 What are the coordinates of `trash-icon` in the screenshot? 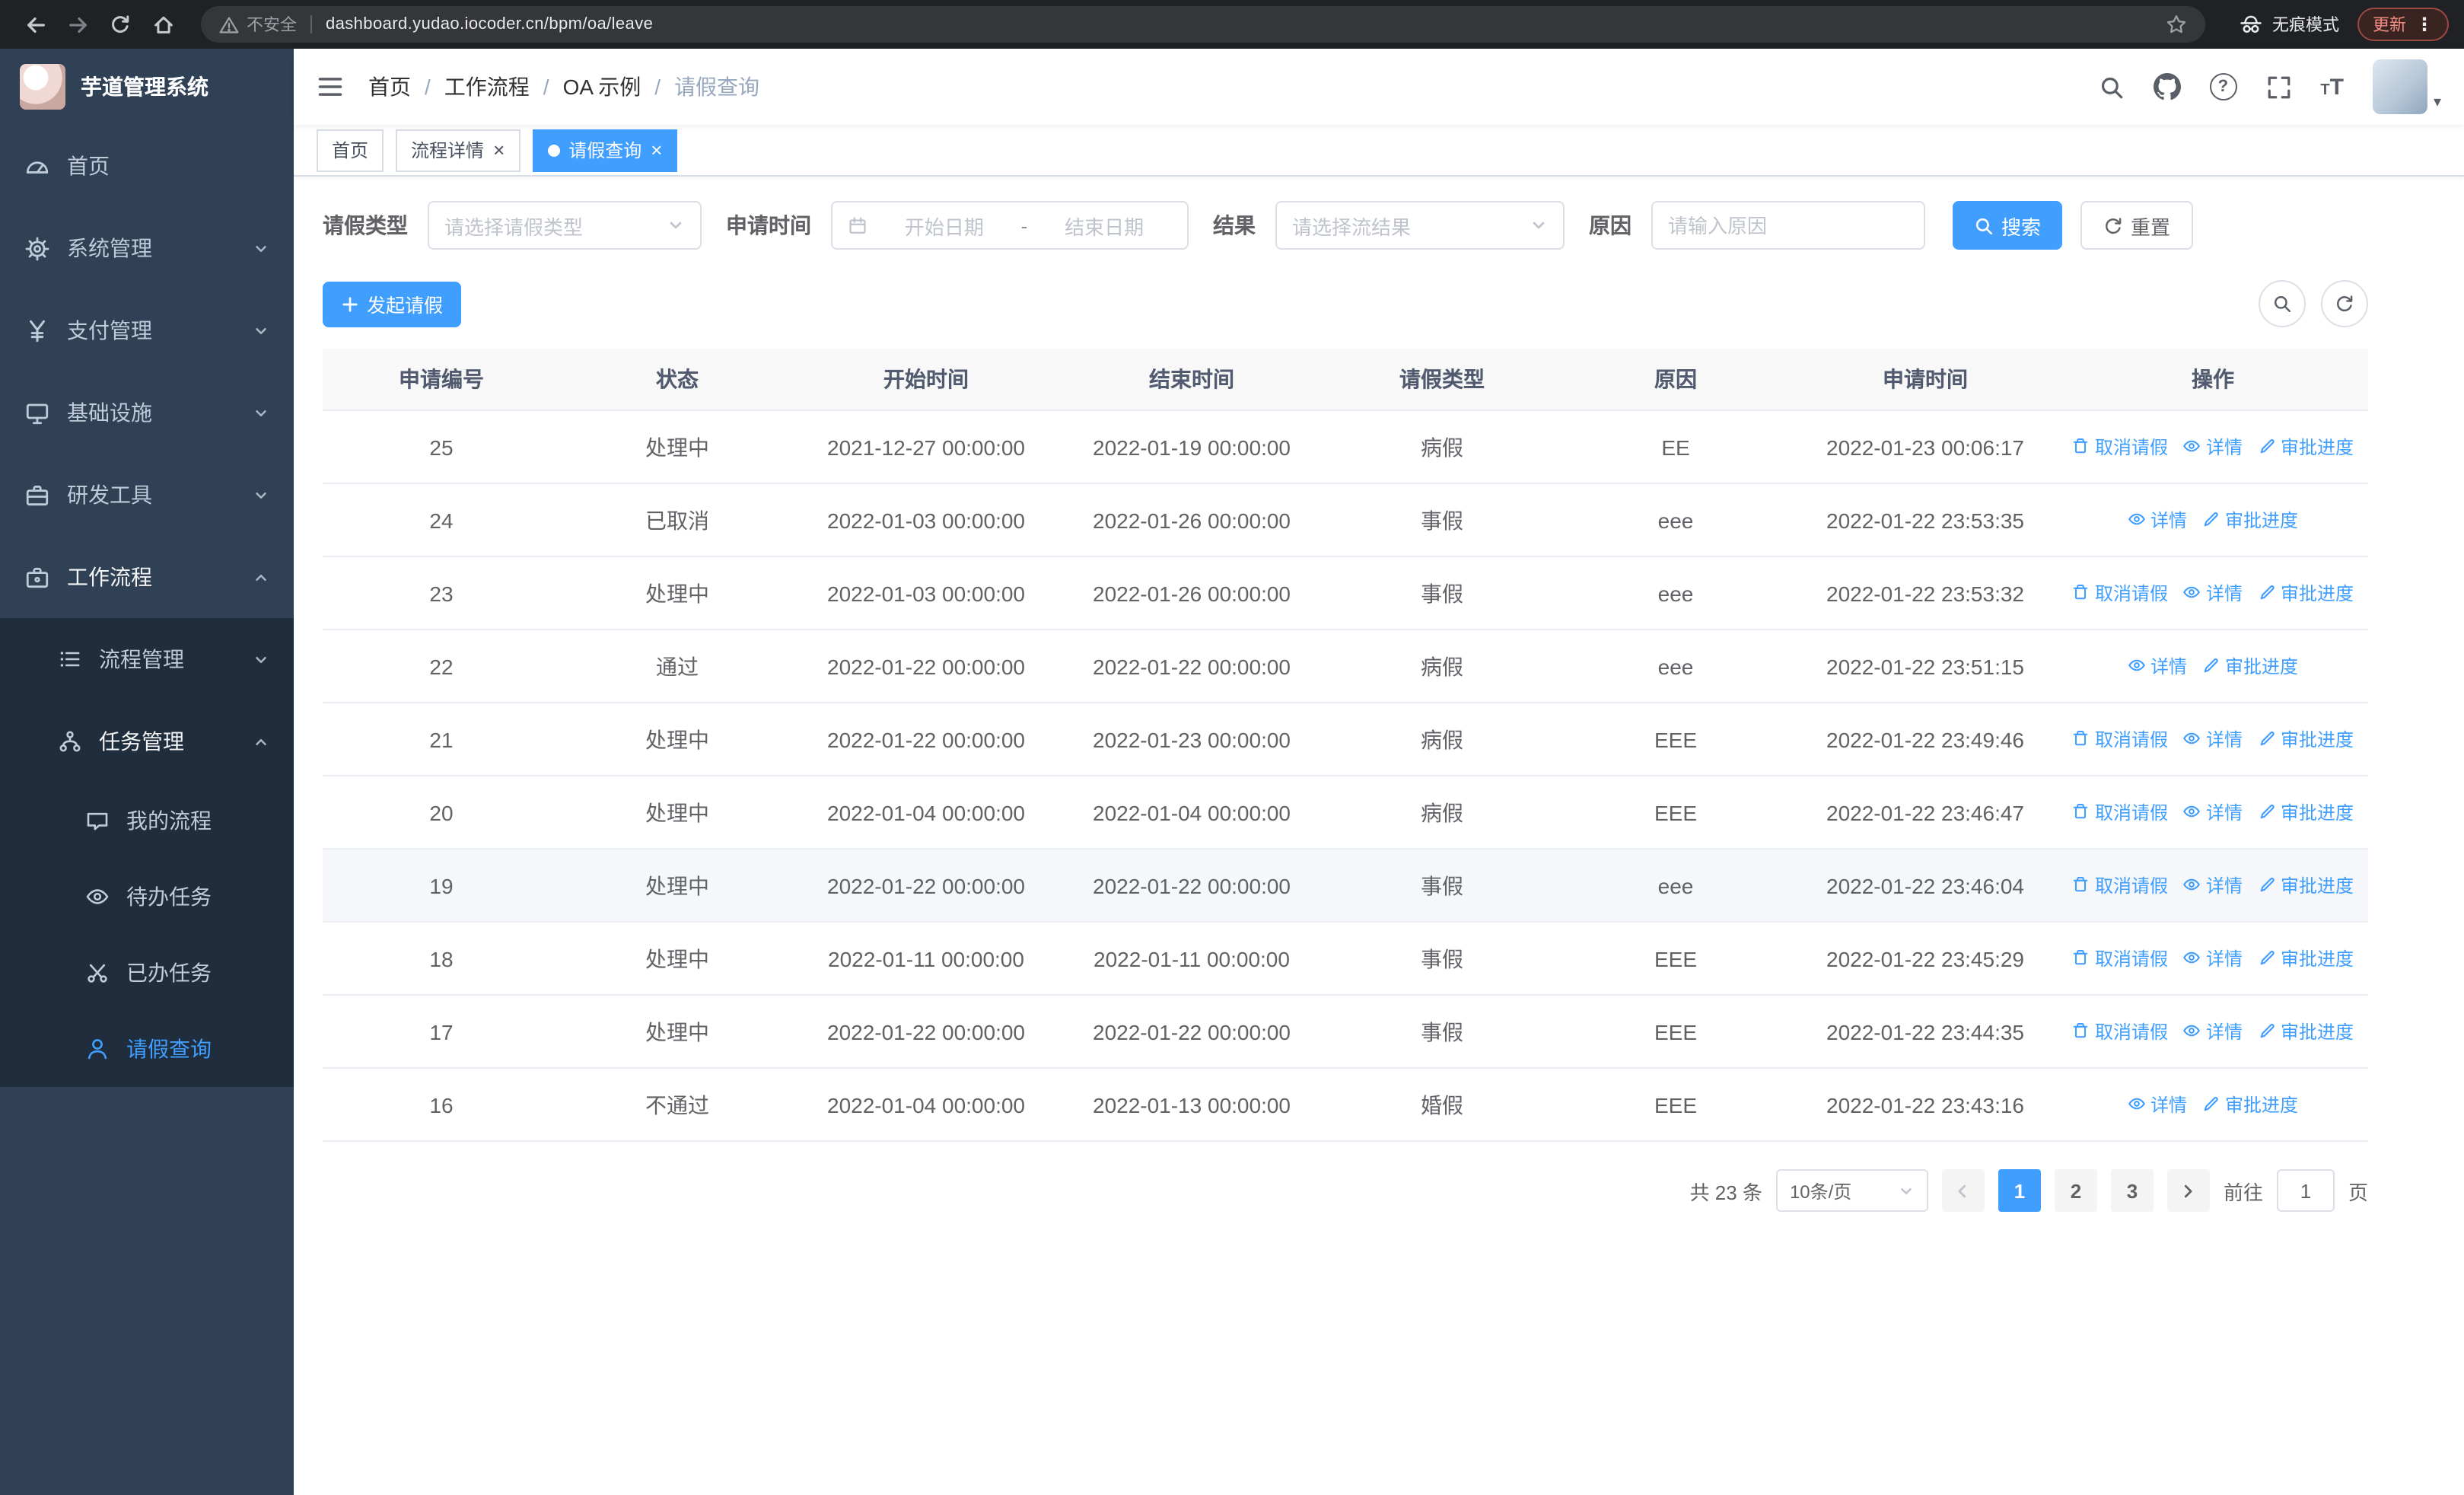 It's located at (2081, 957).